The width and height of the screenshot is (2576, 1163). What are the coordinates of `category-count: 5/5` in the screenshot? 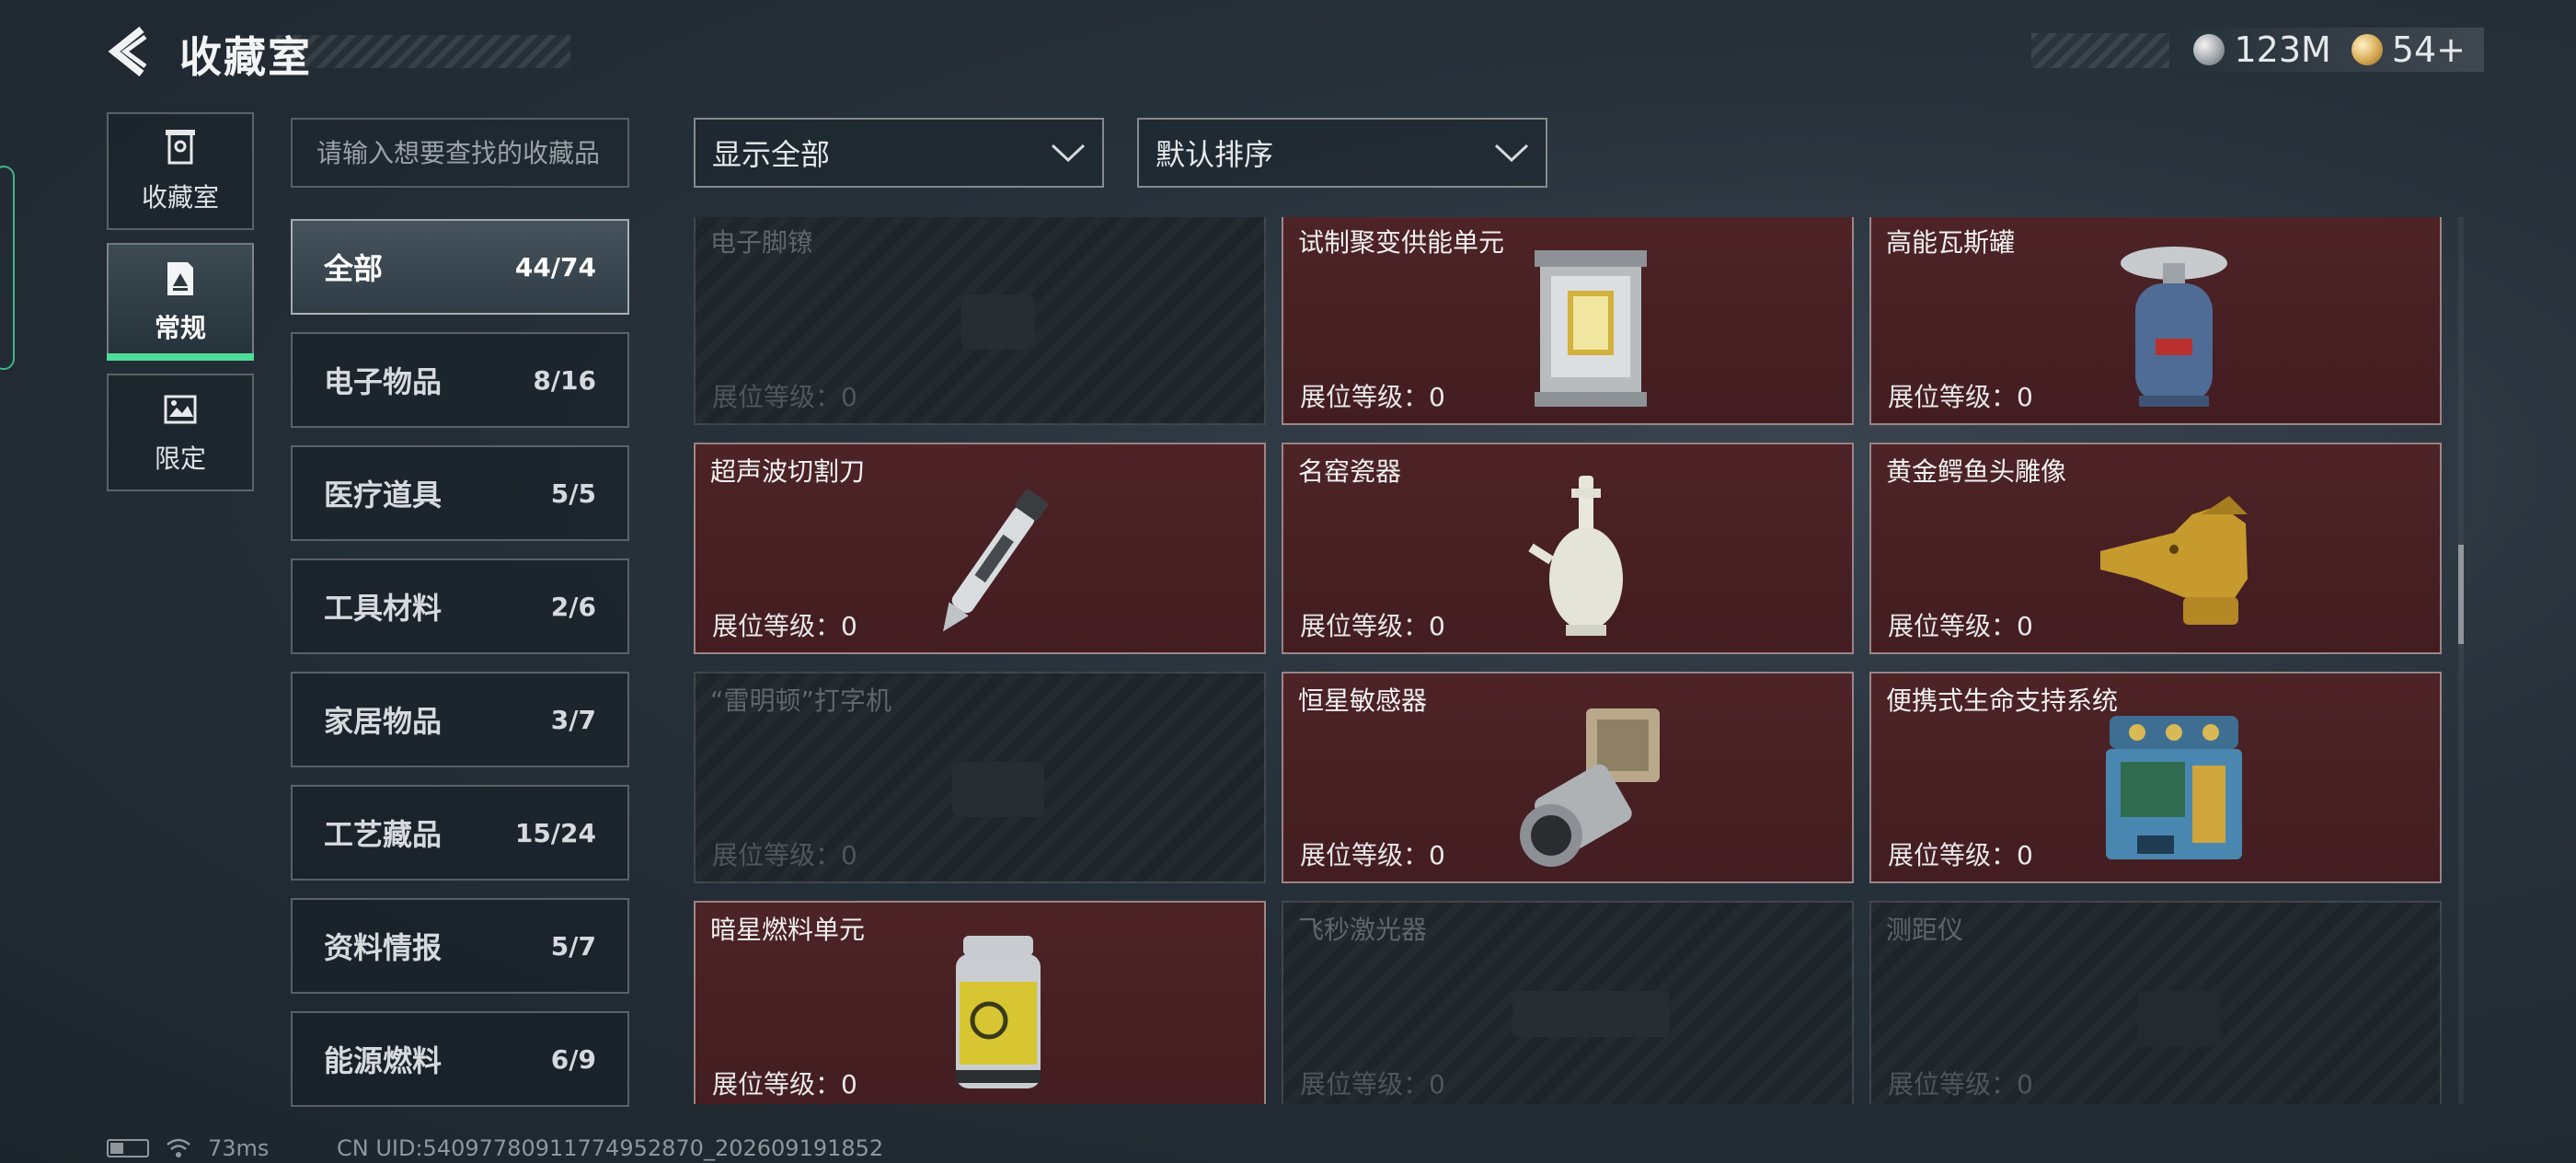 It's located at (573, 493).